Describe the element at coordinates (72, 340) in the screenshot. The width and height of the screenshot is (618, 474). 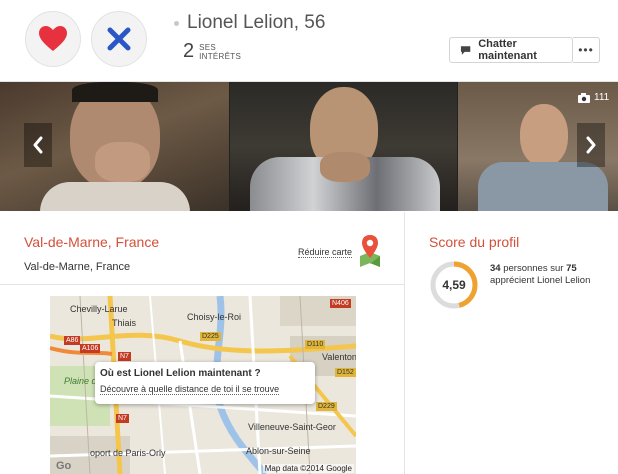
I see `road-a86: A86` at that location.